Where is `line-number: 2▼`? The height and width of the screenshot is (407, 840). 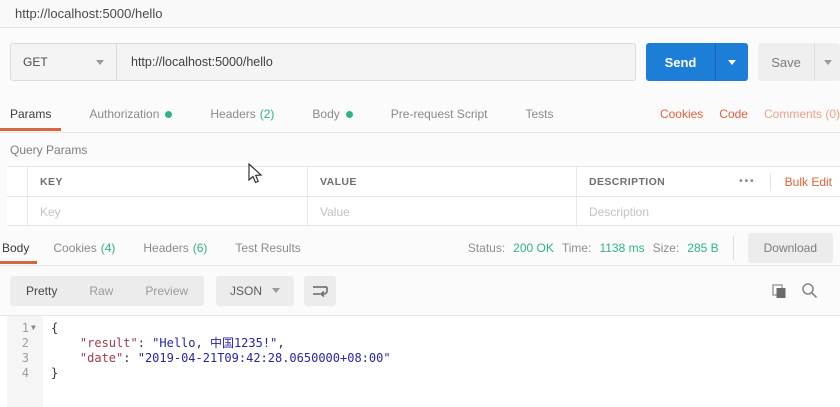 line-number: 2▼ is located at coordinates (25, 342).